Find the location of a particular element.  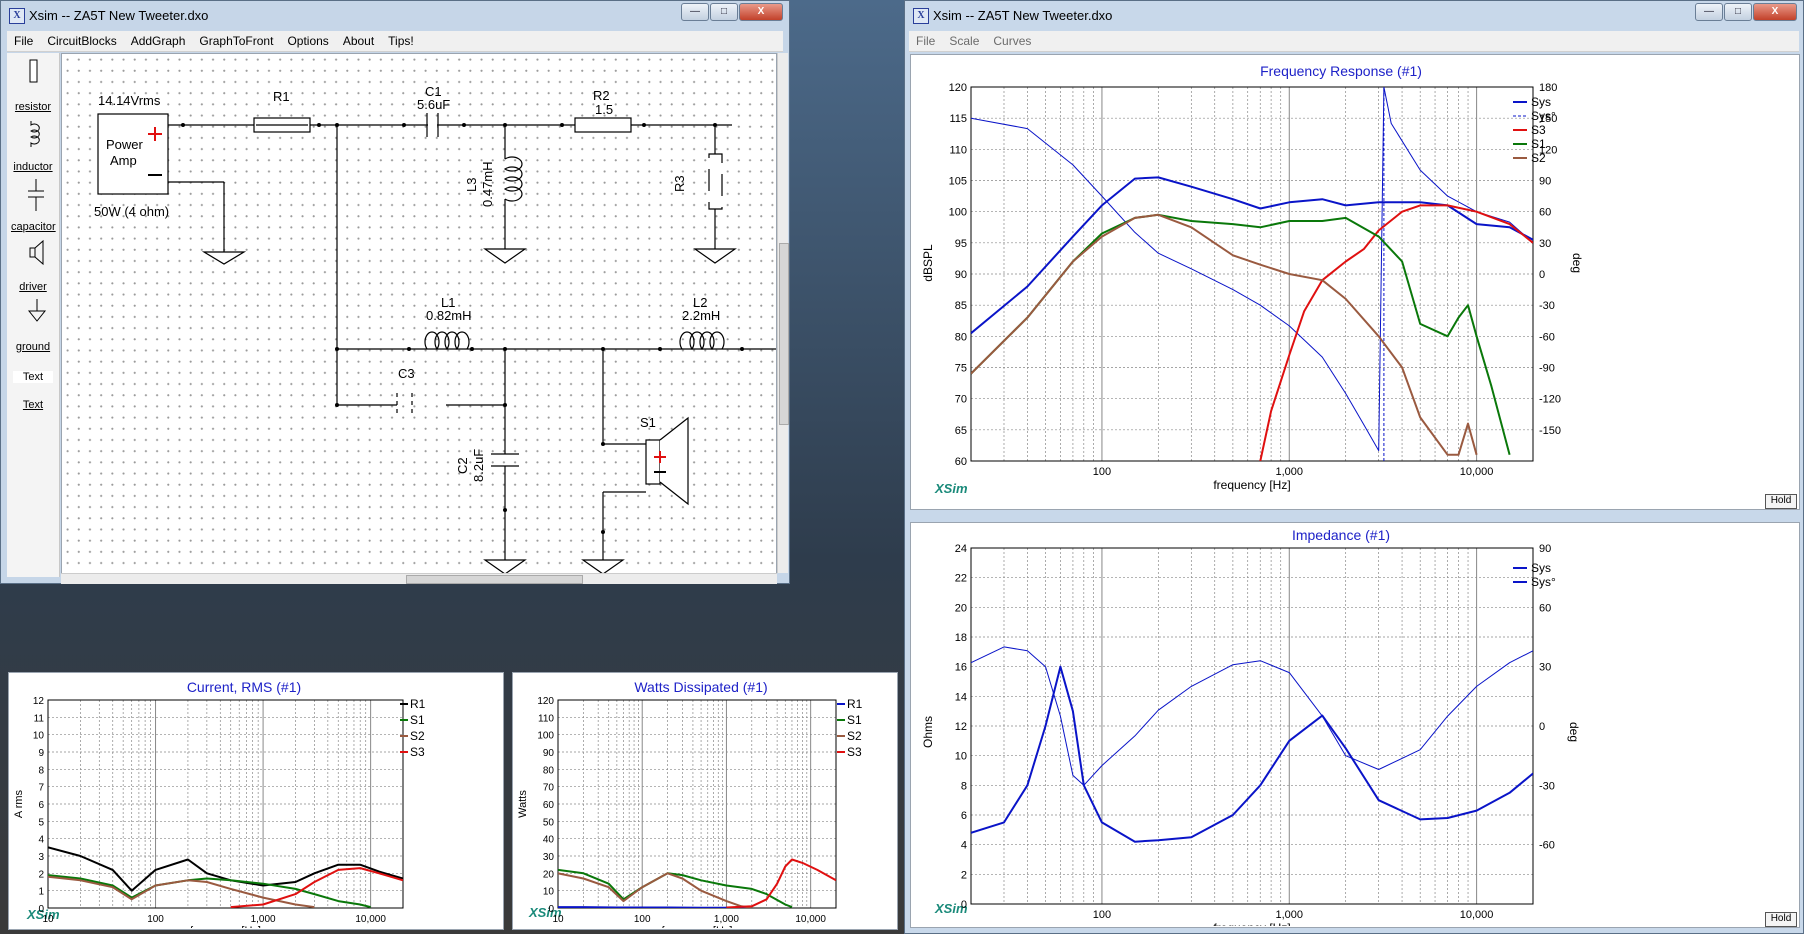

close-button: X is located at coordinates (761, 12).